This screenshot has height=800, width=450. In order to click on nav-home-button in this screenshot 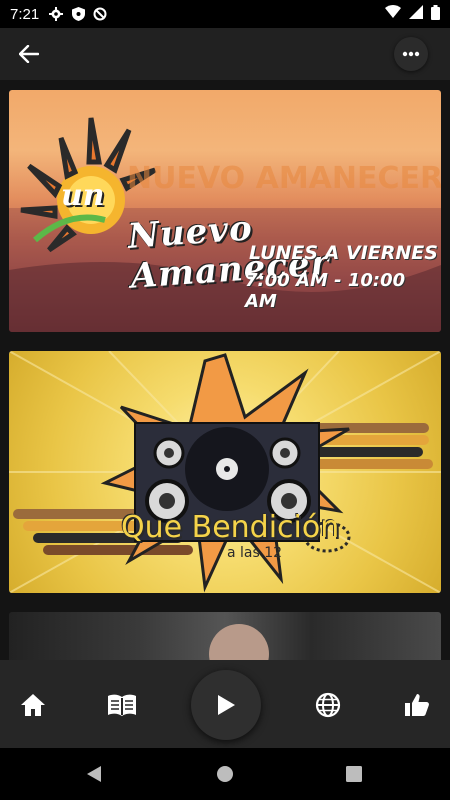, I will do `click(33, 705)`.